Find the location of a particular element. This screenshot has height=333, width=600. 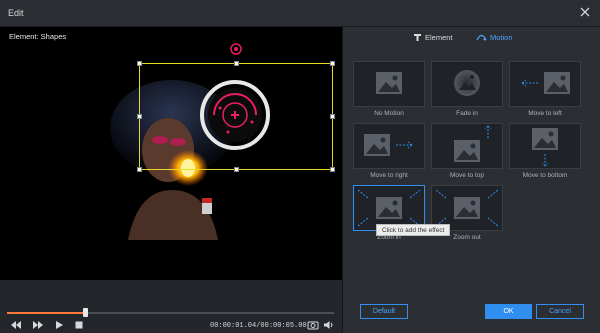

move-bottom-icon is located at coordinates (545, 147).